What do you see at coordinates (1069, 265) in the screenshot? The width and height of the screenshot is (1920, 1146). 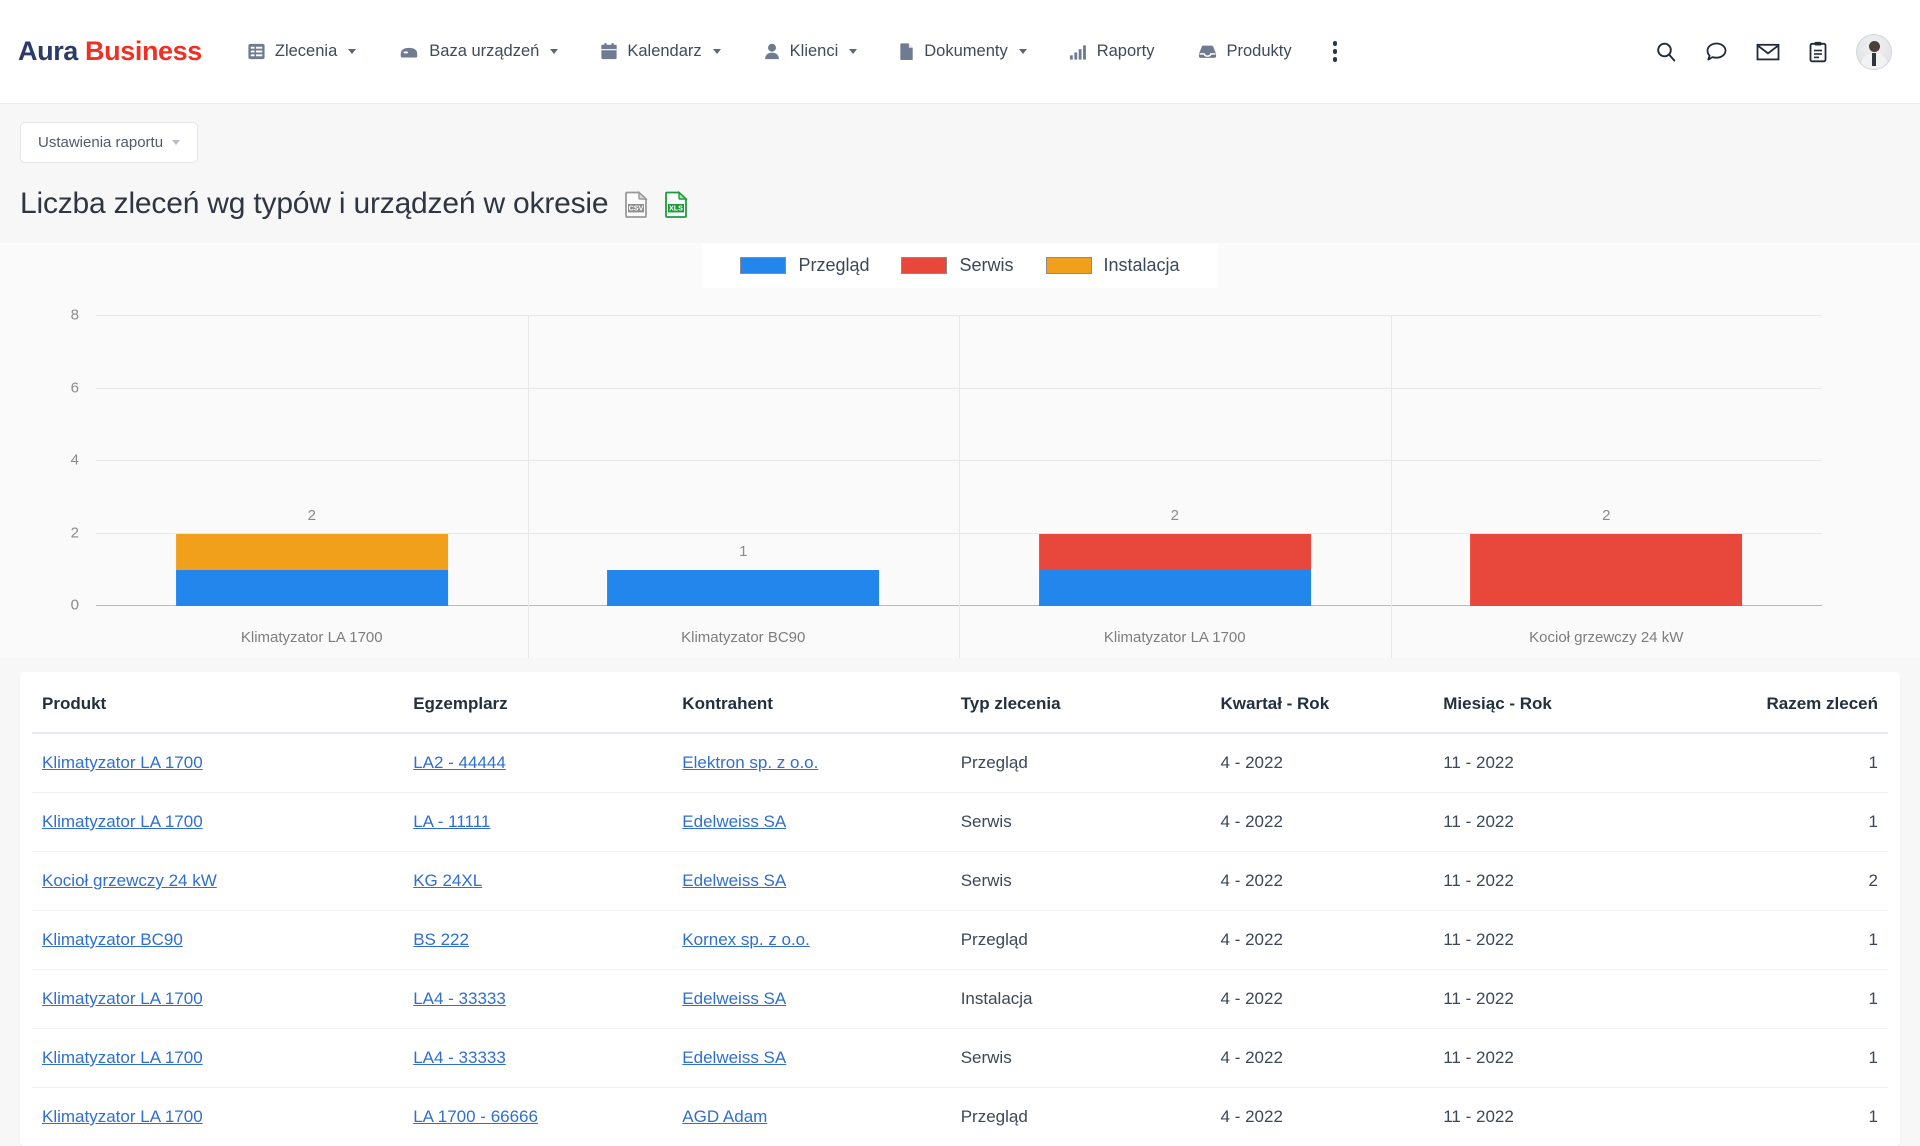 I see `legend-swatch` at bounding box center [1069, 265].